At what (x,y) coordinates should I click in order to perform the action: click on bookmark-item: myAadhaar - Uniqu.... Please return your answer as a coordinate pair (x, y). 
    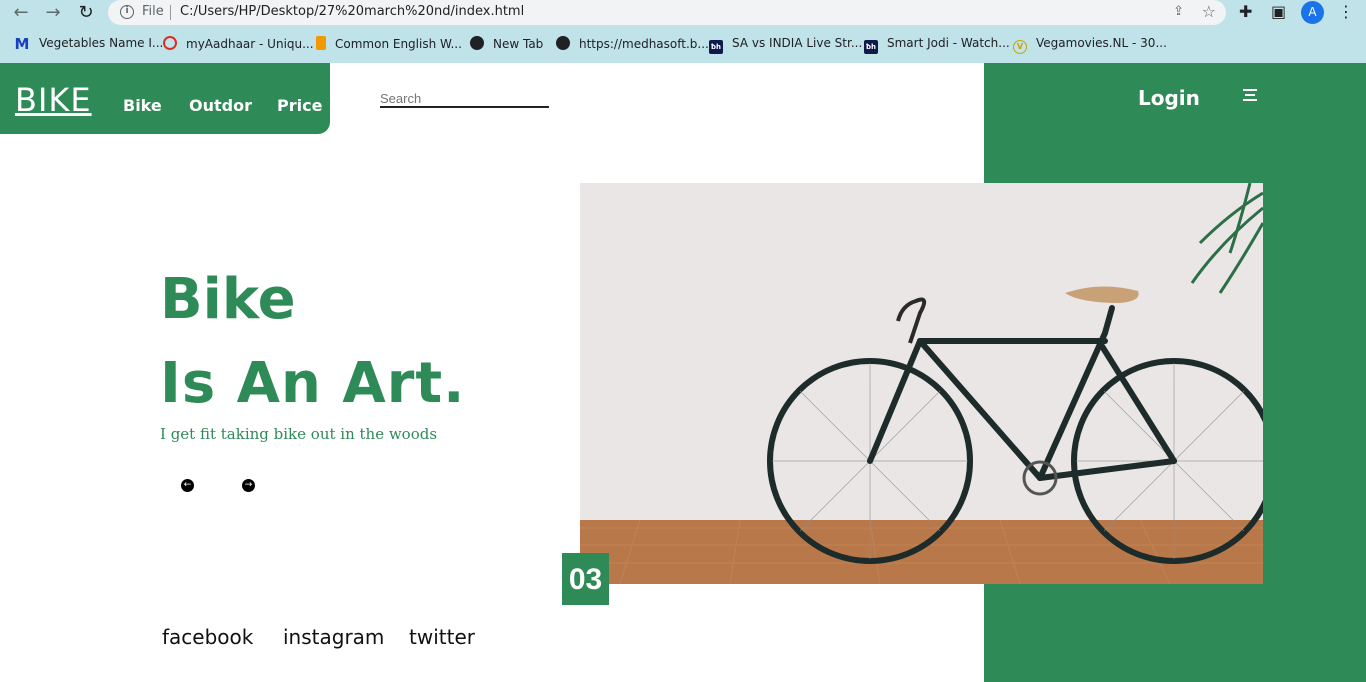
    Looking at the image, I should click on (238, 43).